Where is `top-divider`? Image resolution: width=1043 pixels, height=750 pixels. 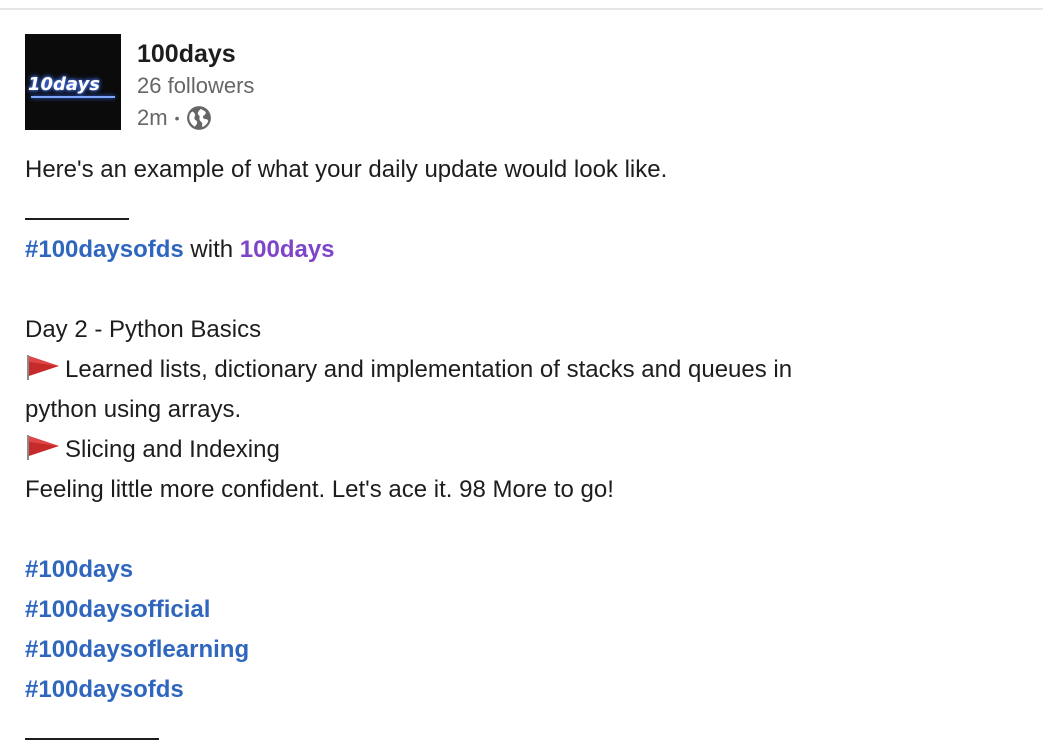 top-divider is located at coordinates (521, 9).